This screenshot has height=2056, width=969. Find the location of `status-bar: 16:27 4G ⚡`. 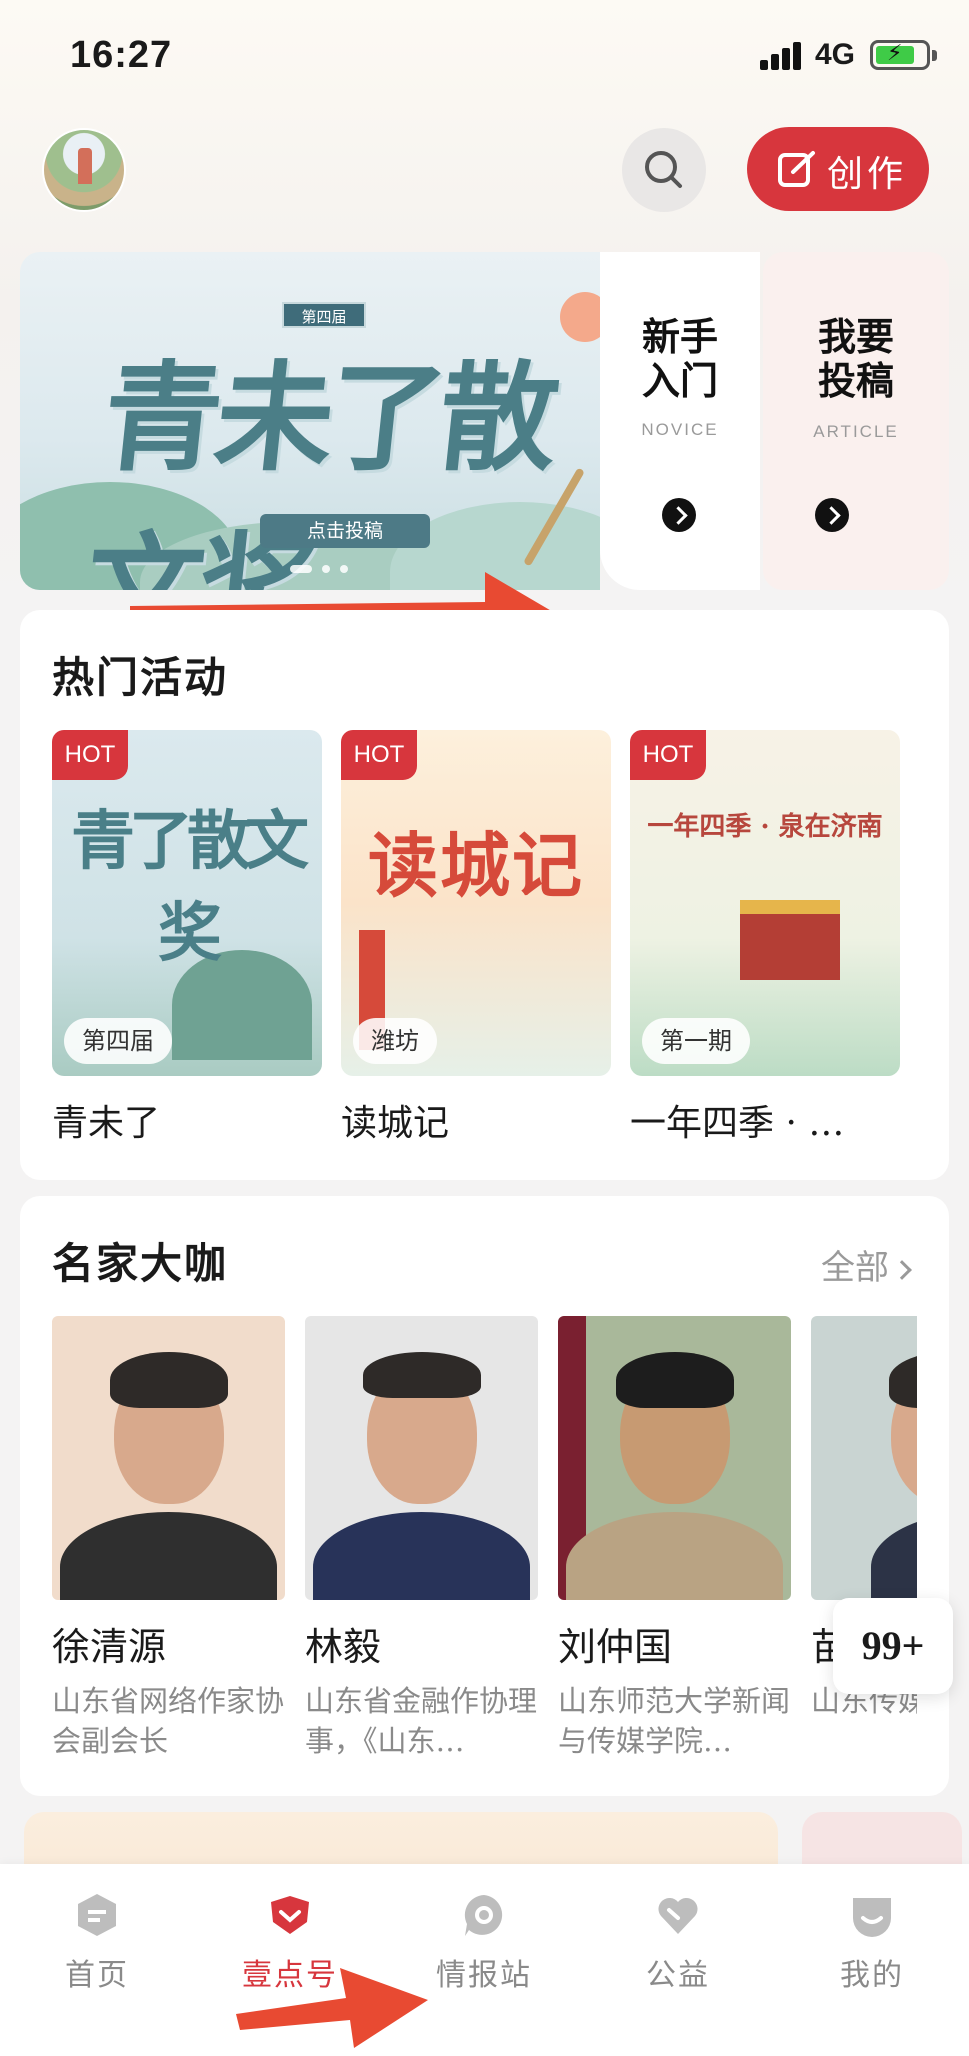

status-bar: 16:27 4G ⚡ is located at coordinates (484, 55).